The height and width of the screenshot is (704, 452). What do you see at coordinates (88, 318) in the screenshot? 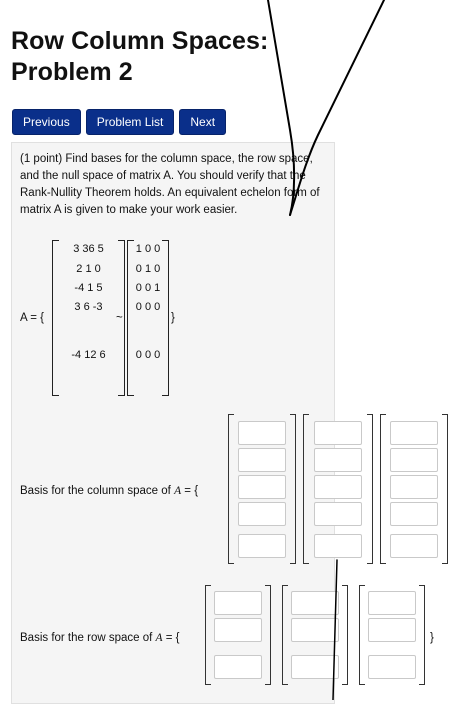
I see `matrix-a: 3 36 5 2 1 0 -4 1 5 3 6 -3 -4 12 6` at bounding box center [88, 318].